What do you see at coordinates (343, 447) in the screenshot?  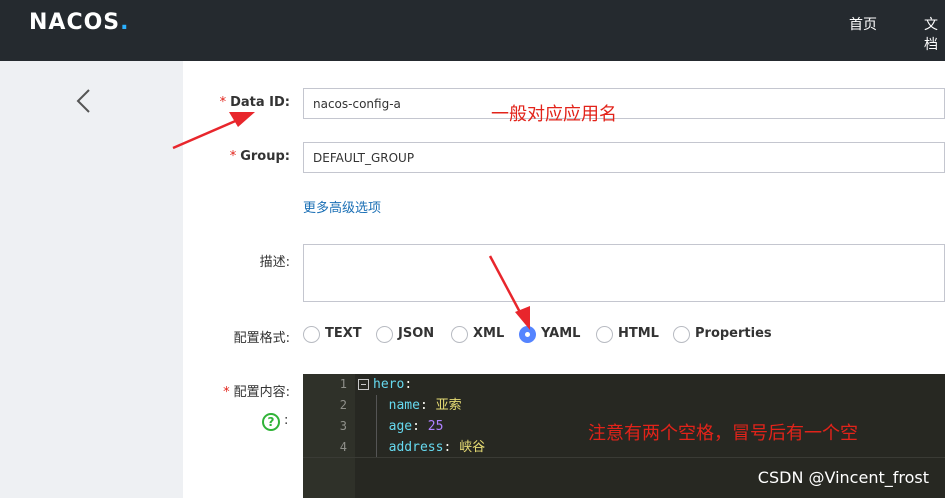 I see `line-number: 4` at bounding box center [343, 447].